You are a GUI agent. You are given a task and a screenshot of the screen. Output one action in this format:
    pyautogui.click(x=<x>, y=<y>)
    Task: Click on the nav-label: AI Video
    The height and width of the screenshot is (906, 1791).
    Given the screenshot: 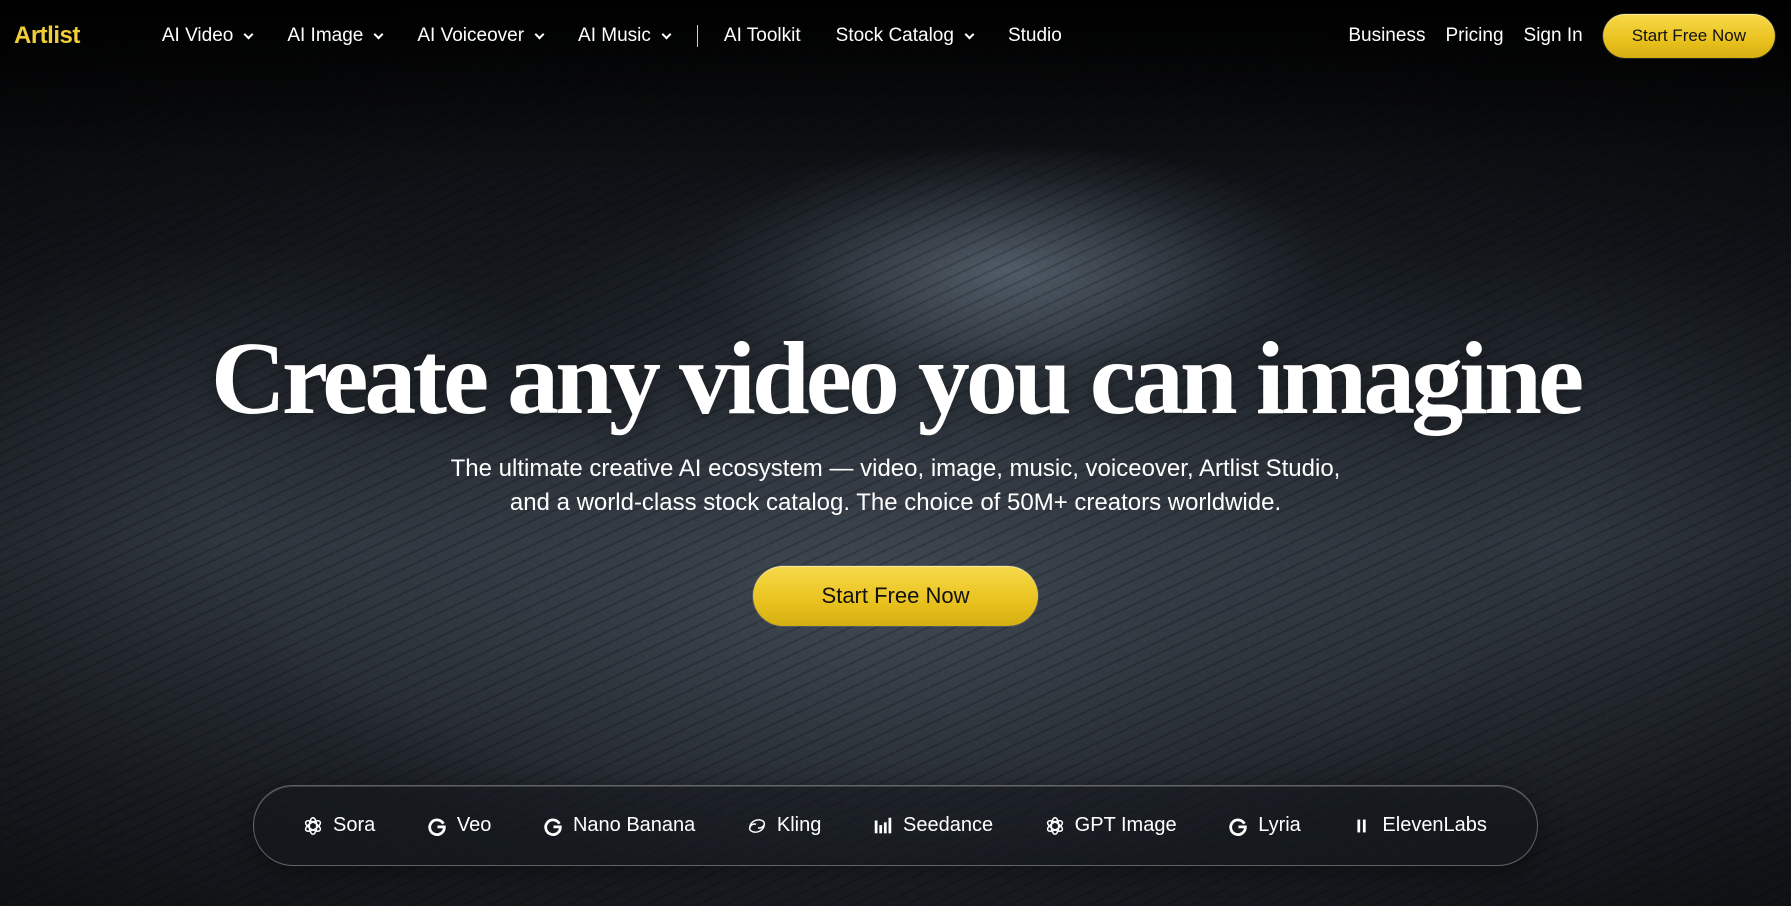 What is the action you would take?
    pyautogui.click(x=197, y=35)
    